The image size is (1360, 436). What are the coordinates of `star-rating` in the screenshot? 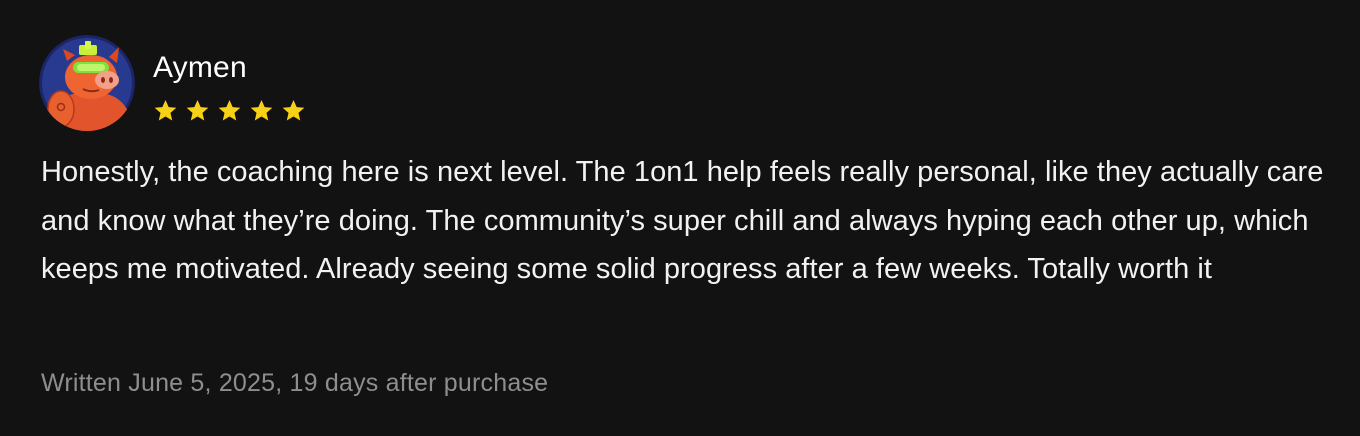 It's located at (229, 111).